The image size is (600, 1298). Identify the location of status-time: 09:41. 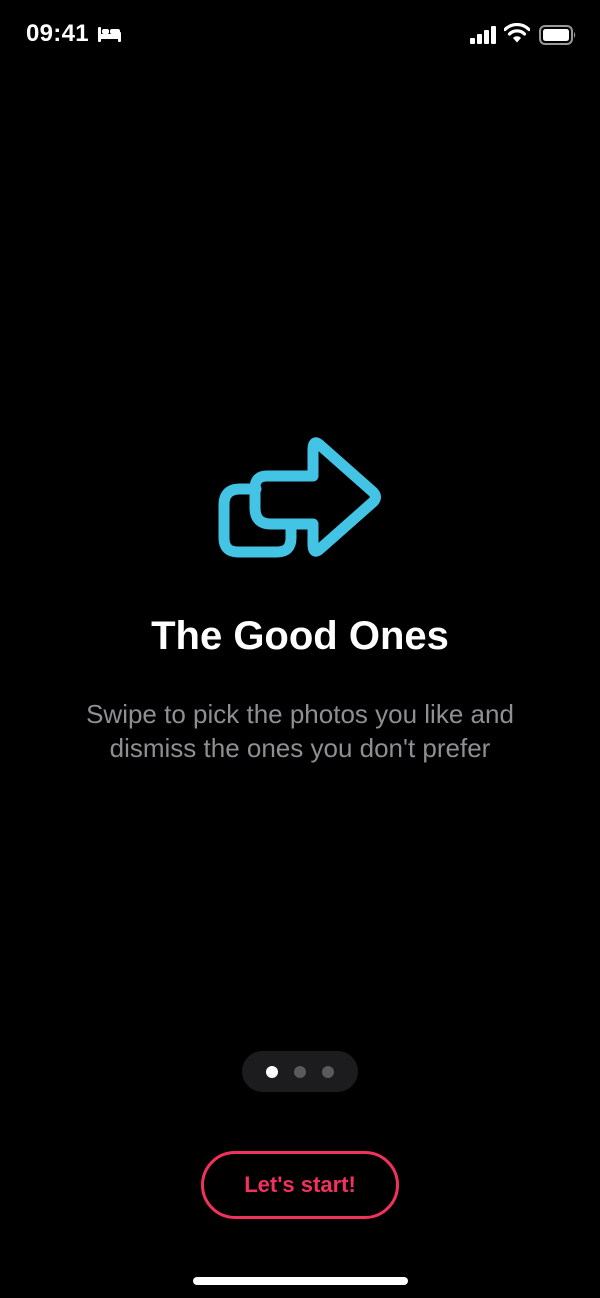
(57, 33).